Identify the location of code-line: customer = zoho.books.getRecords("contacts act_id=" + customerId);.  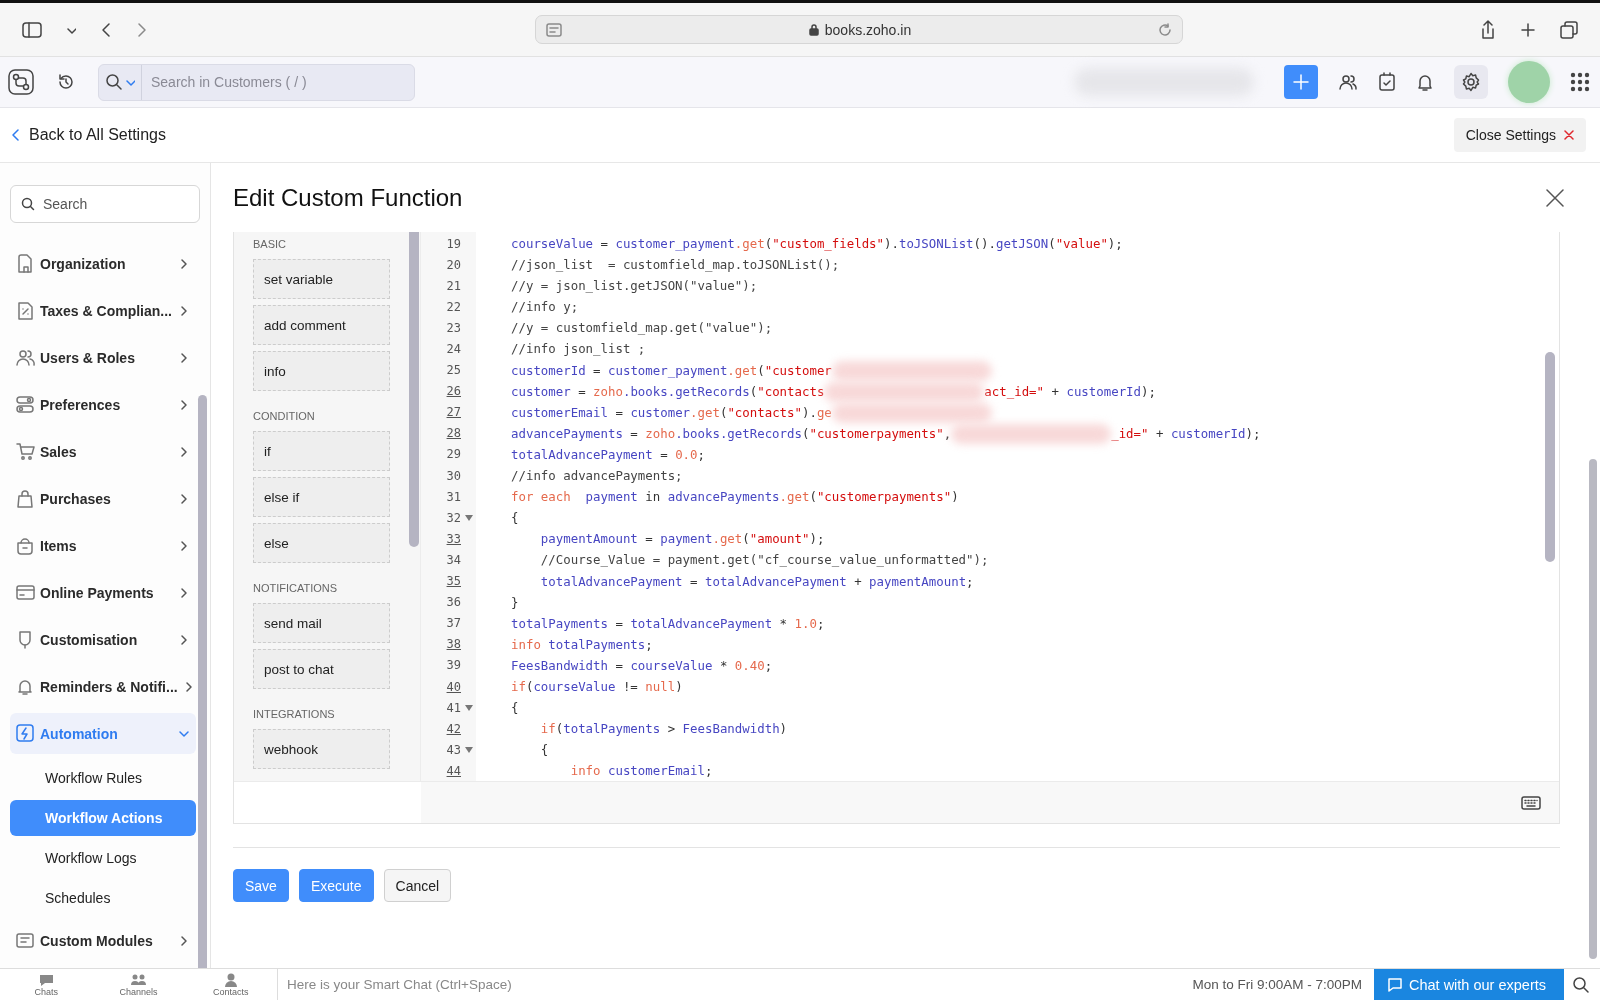
(833, 391).